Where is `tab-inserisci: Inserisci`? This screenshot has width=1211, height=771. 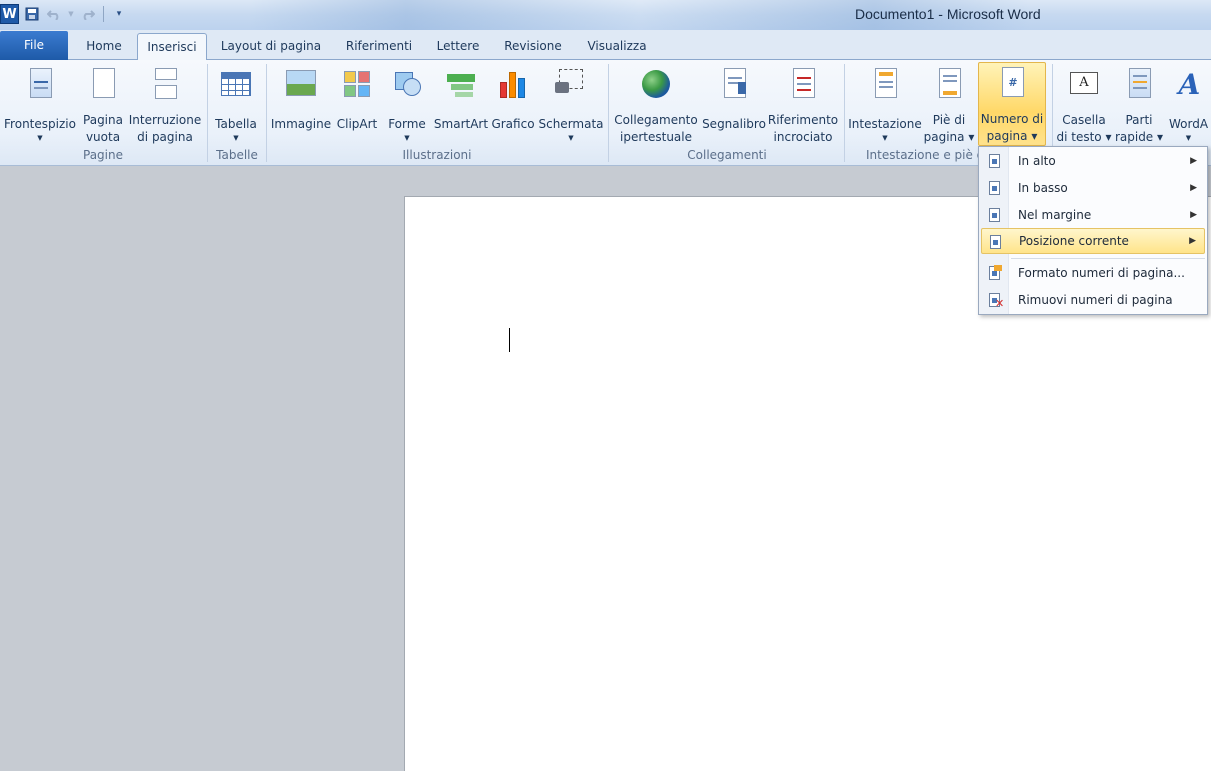 tab-inserisci: Inserisci is located at coordinates (172, 47).